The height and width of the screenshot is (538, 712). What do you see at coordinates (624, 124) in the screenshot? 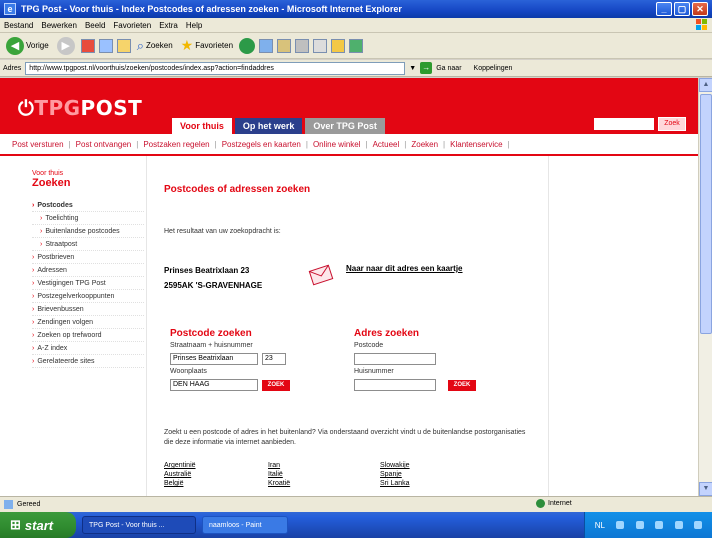
I see `site-search-input` at bounding box center [624, 124].